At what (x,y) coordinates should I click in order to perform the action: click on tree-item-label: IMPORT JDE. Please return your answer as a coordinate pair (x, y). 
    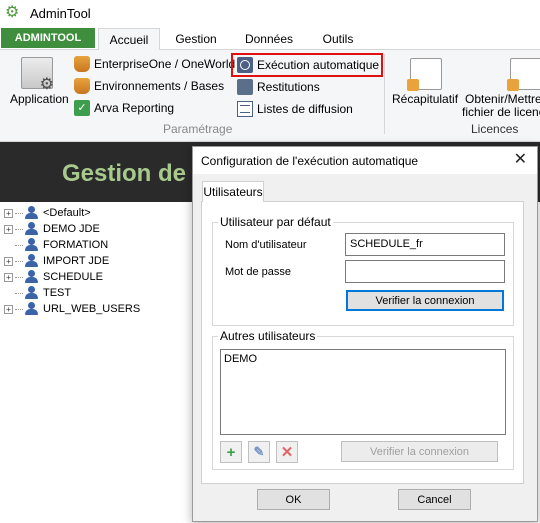
    Looking at the image, I should click on (76, 261).